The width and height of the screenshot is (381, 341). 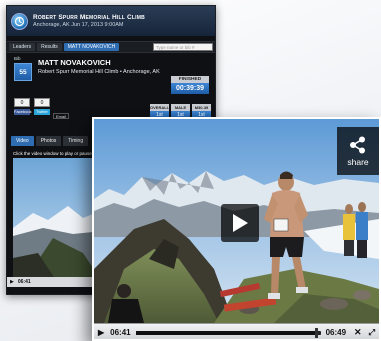 I want to click on share-button: share, so click(x=358, y=151).